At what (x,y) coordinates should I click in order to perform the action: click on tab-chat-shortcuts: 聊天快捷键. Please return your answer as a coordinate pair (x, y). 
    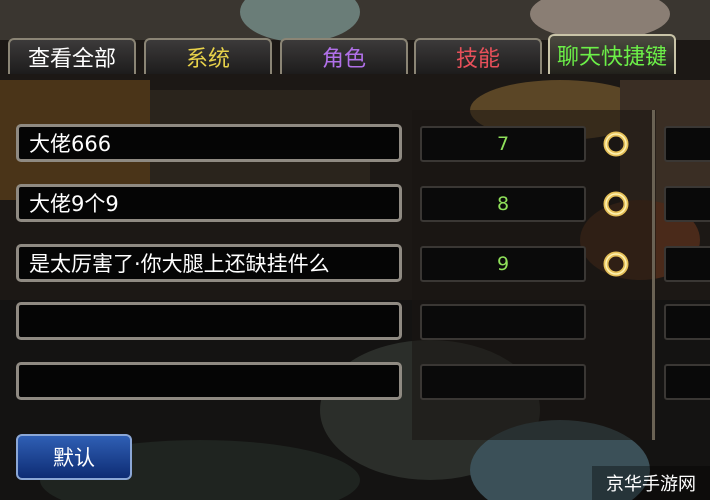
    Looking at the image, I should click on (612, 54).